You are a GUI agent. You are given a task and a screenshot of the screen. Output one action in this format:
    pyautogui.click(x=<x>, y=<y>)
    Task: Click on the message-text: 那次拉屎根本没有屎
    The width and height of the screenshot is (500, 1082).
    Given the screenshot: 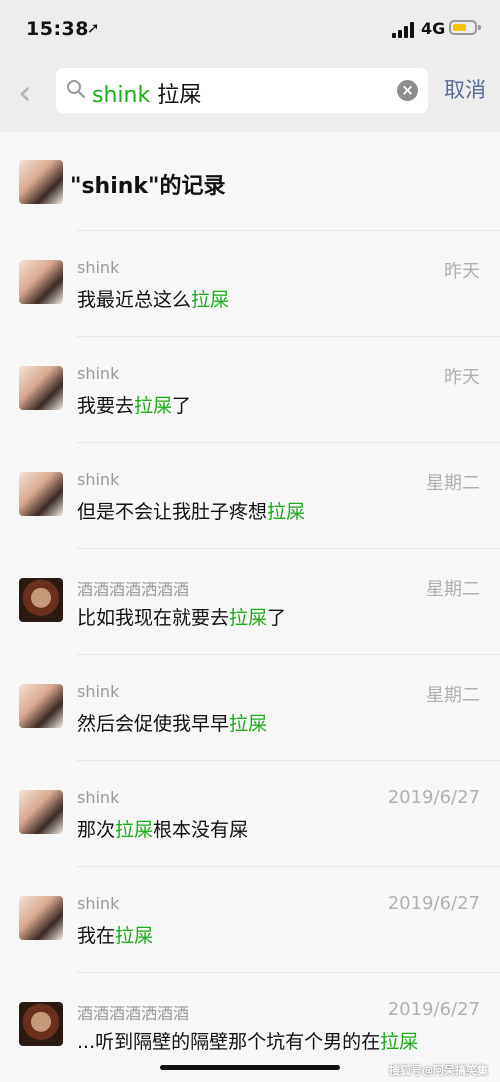 What is the action you would take?
    pyautogui.click(x=162, y=828)
    